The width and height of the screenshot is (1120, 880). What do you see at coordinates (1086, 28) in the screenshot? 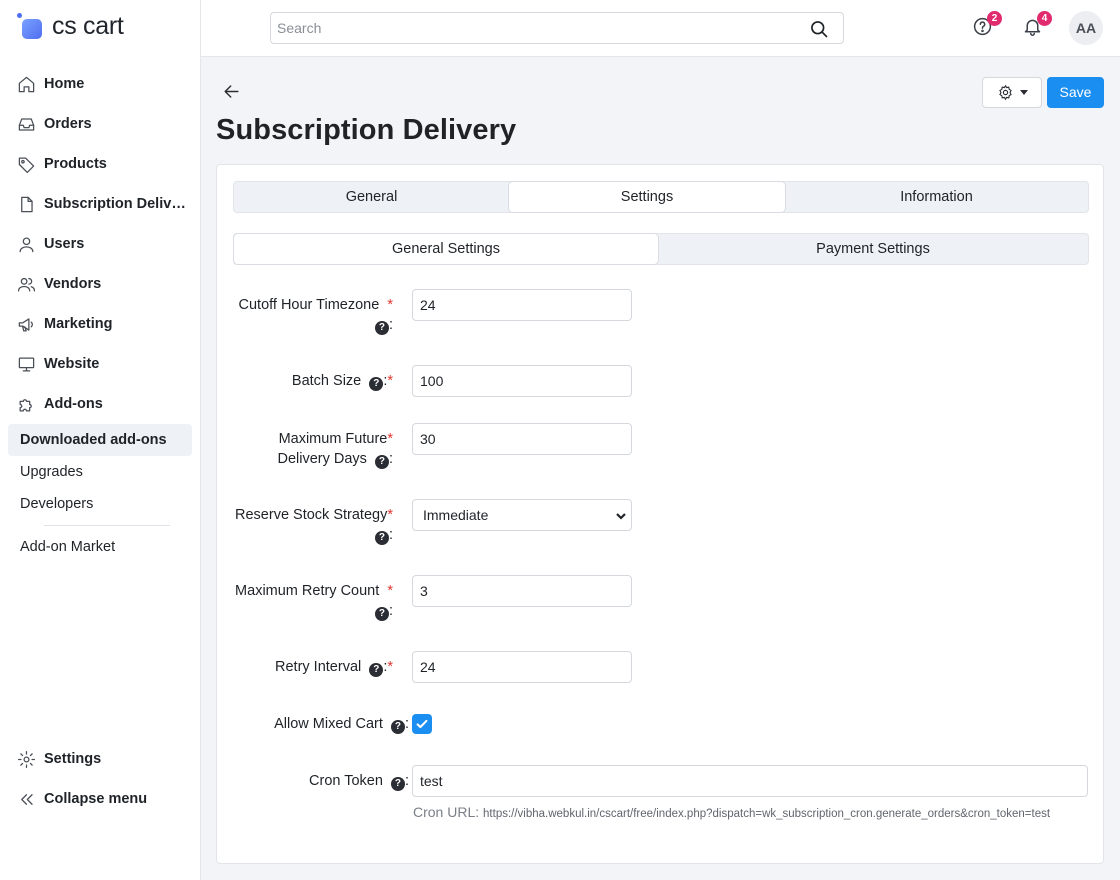
I see `avatar: AA` at bounding box center [1086, 28].